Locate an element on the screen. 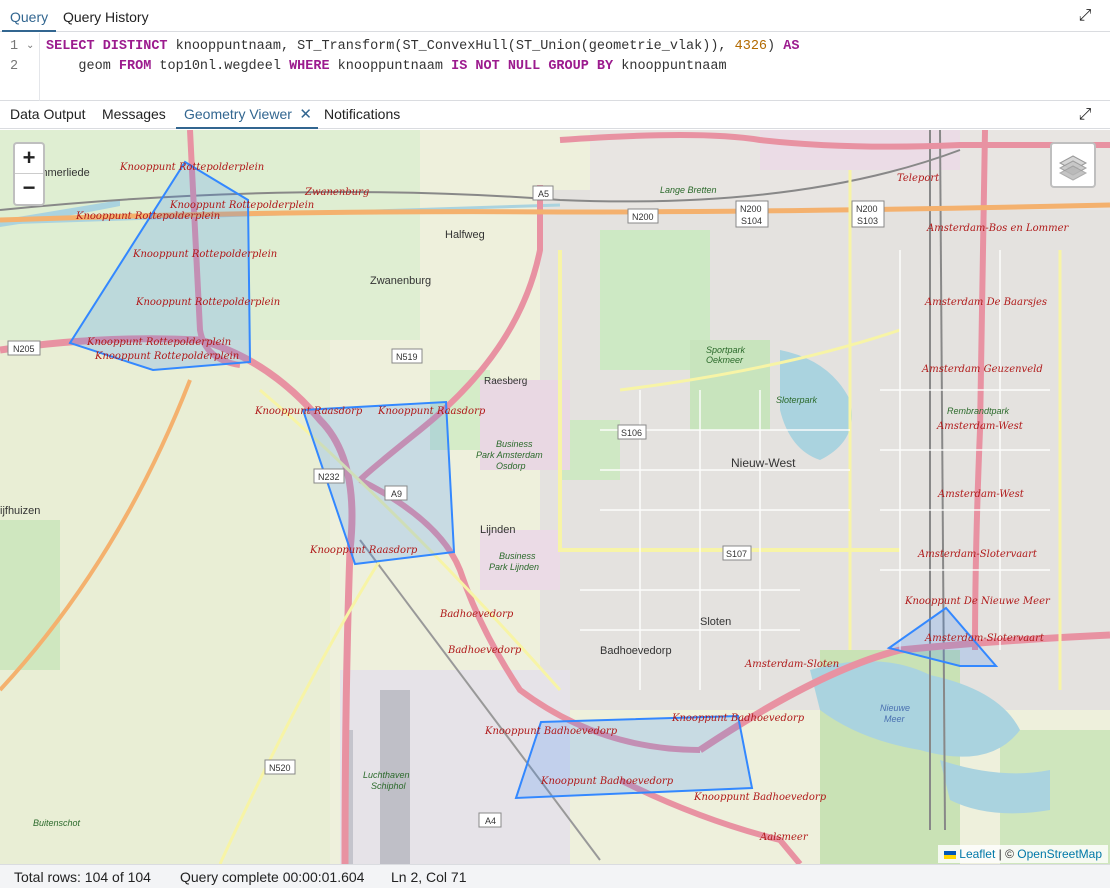  total-rows: Total rows: 104 of 104 is located at coordinates (82, 877).